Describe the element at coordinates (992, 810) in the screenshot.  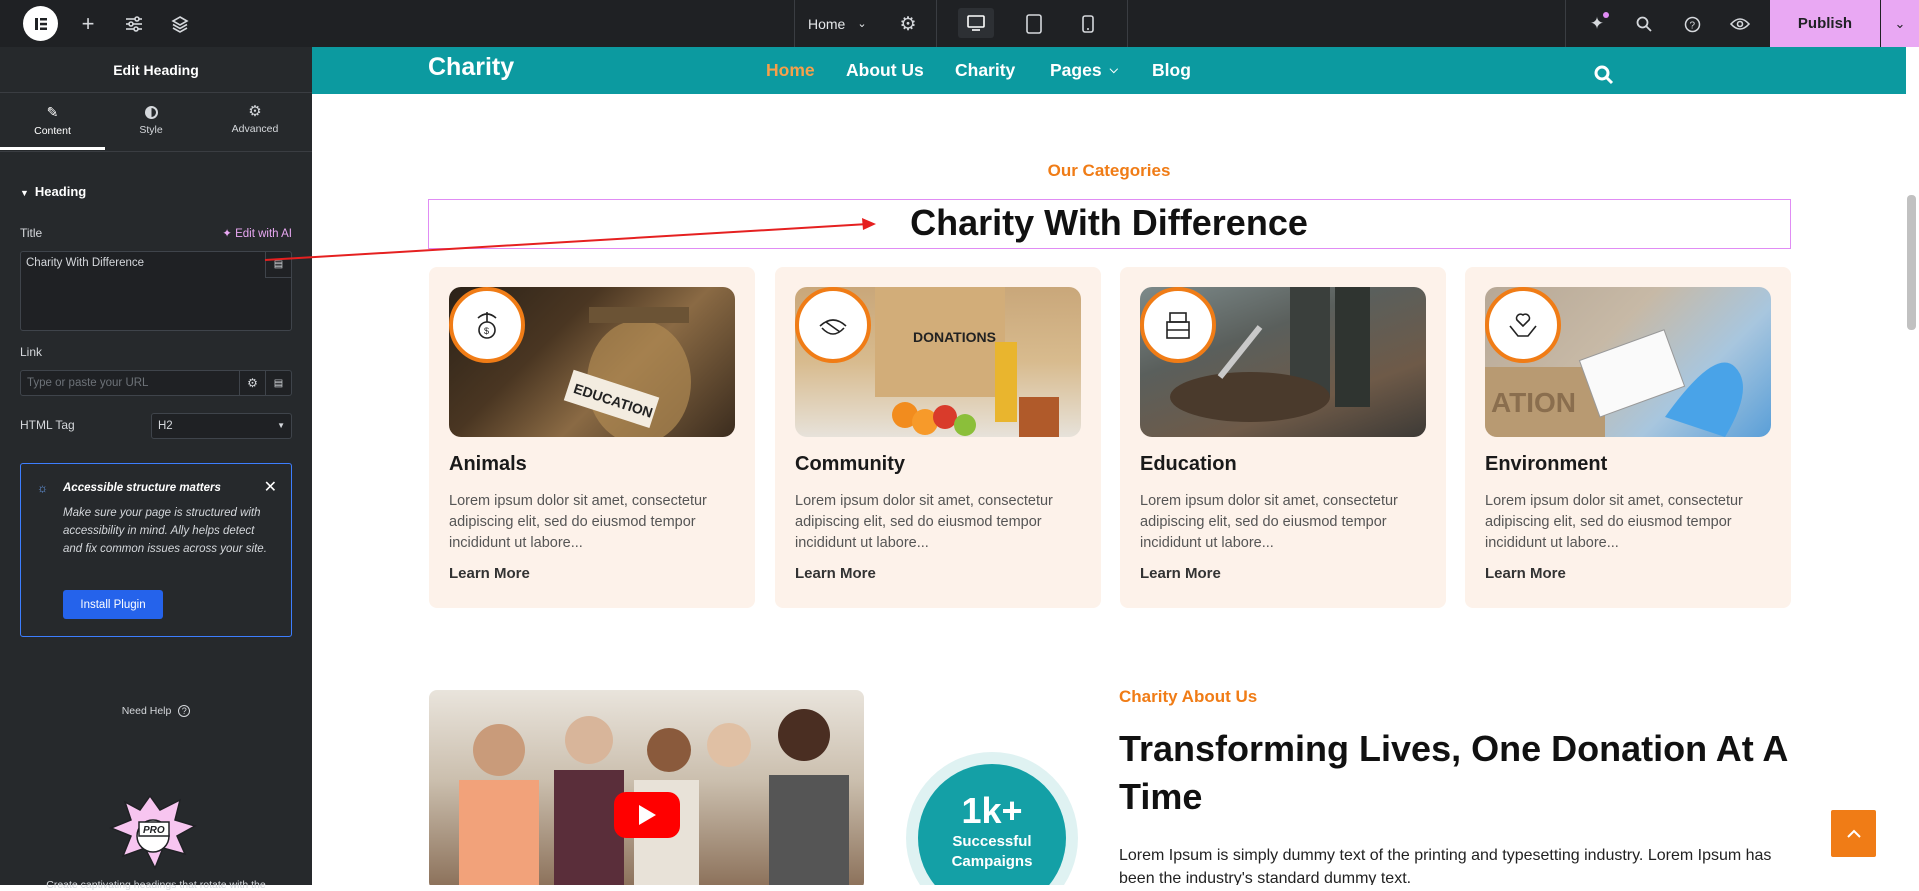
I see `stat-number: 1k+` at that location.